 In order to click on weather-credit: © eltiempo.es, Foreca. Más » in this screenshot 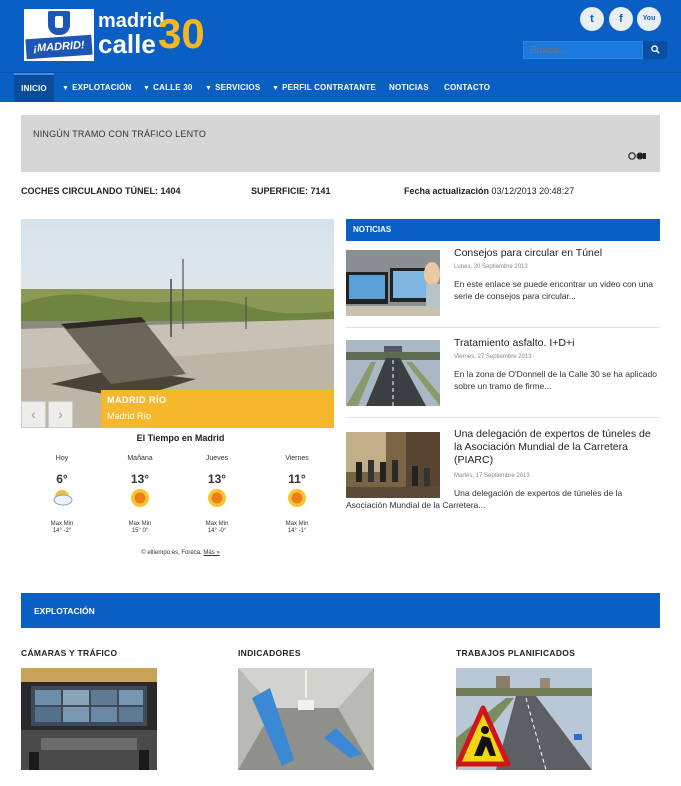, I will do `click(180, 553)`.